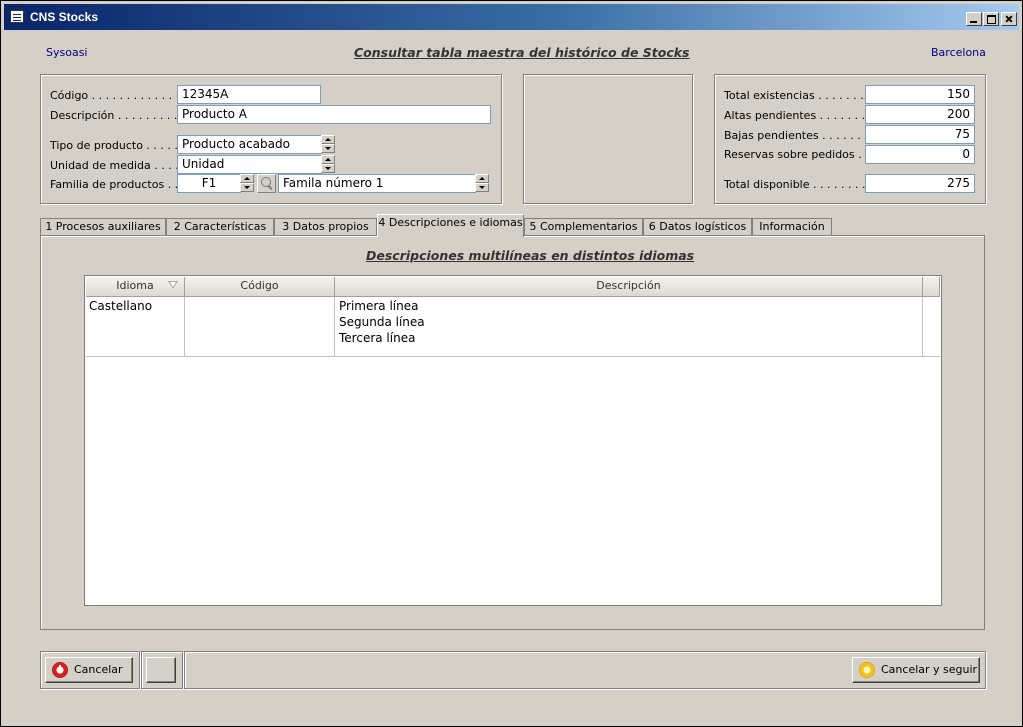 The height and width of the screenshot is (727, 1023). What do you see at coordinates (118, 165) in the screenshot?
I see `unidad-label: Unidad de medida . . . . .` at bounding box center [118, 165].